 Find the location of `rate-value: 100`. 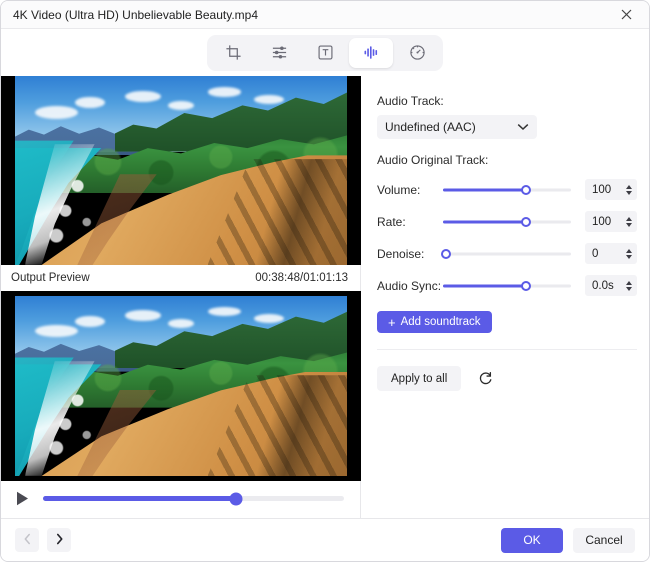

rate-value: 100 is located at coordinates (602, 221).